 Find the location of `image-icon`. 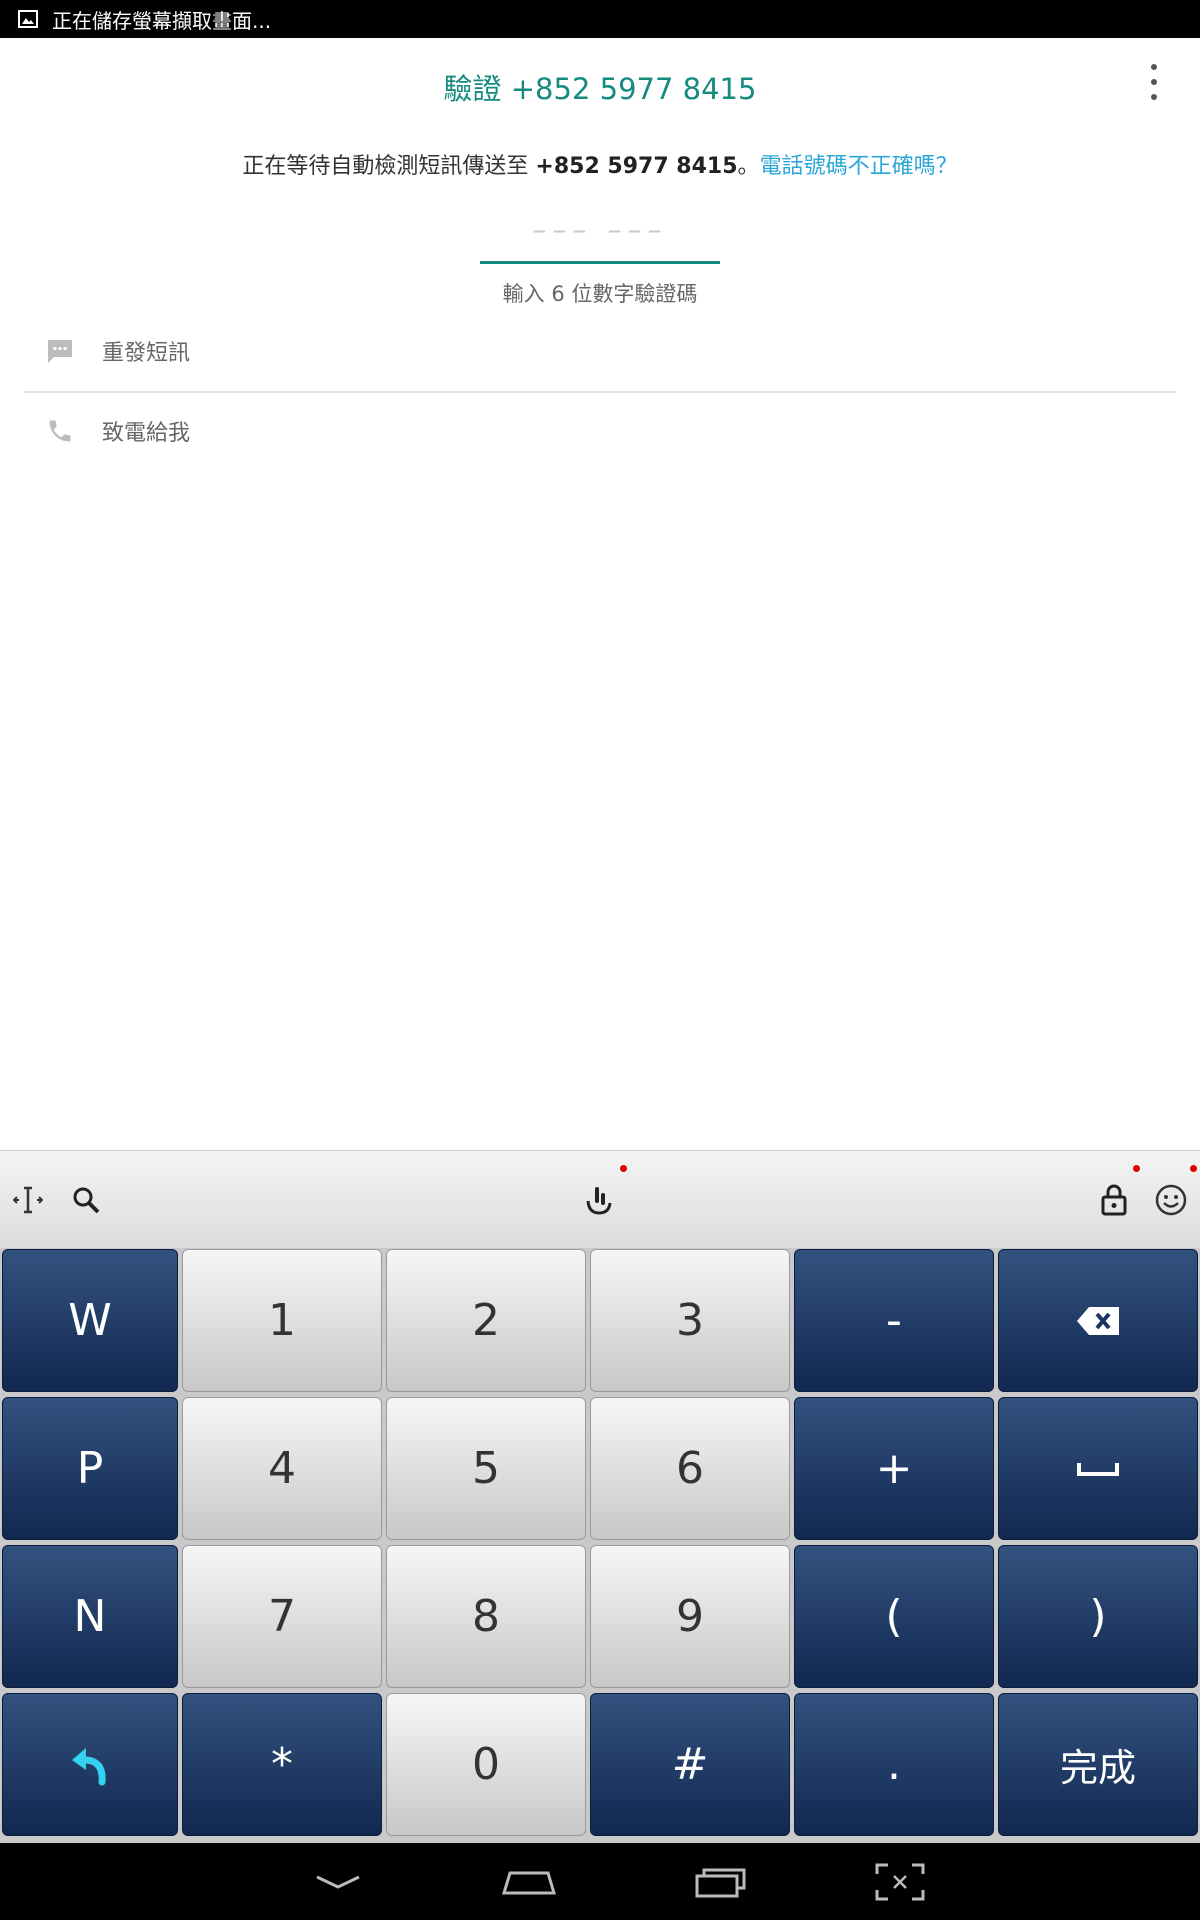

image-icon is located at coordinates (28, 19).